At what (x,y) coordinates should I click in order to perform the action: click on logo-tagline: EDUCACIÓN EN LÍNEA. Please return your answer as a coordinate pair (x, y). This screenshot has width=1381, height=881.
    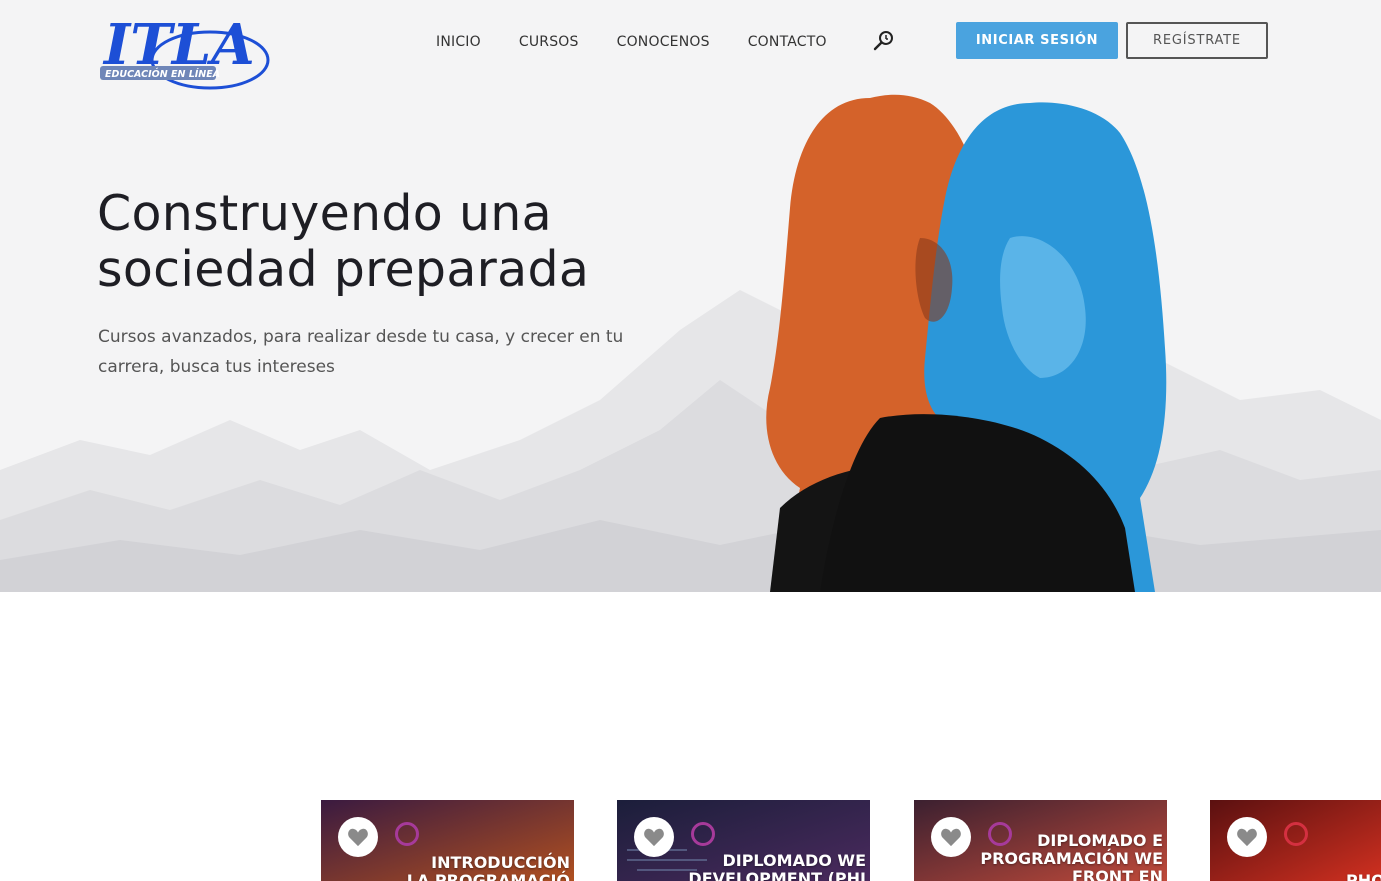
    Looking at the image, I should click on (162, 74).